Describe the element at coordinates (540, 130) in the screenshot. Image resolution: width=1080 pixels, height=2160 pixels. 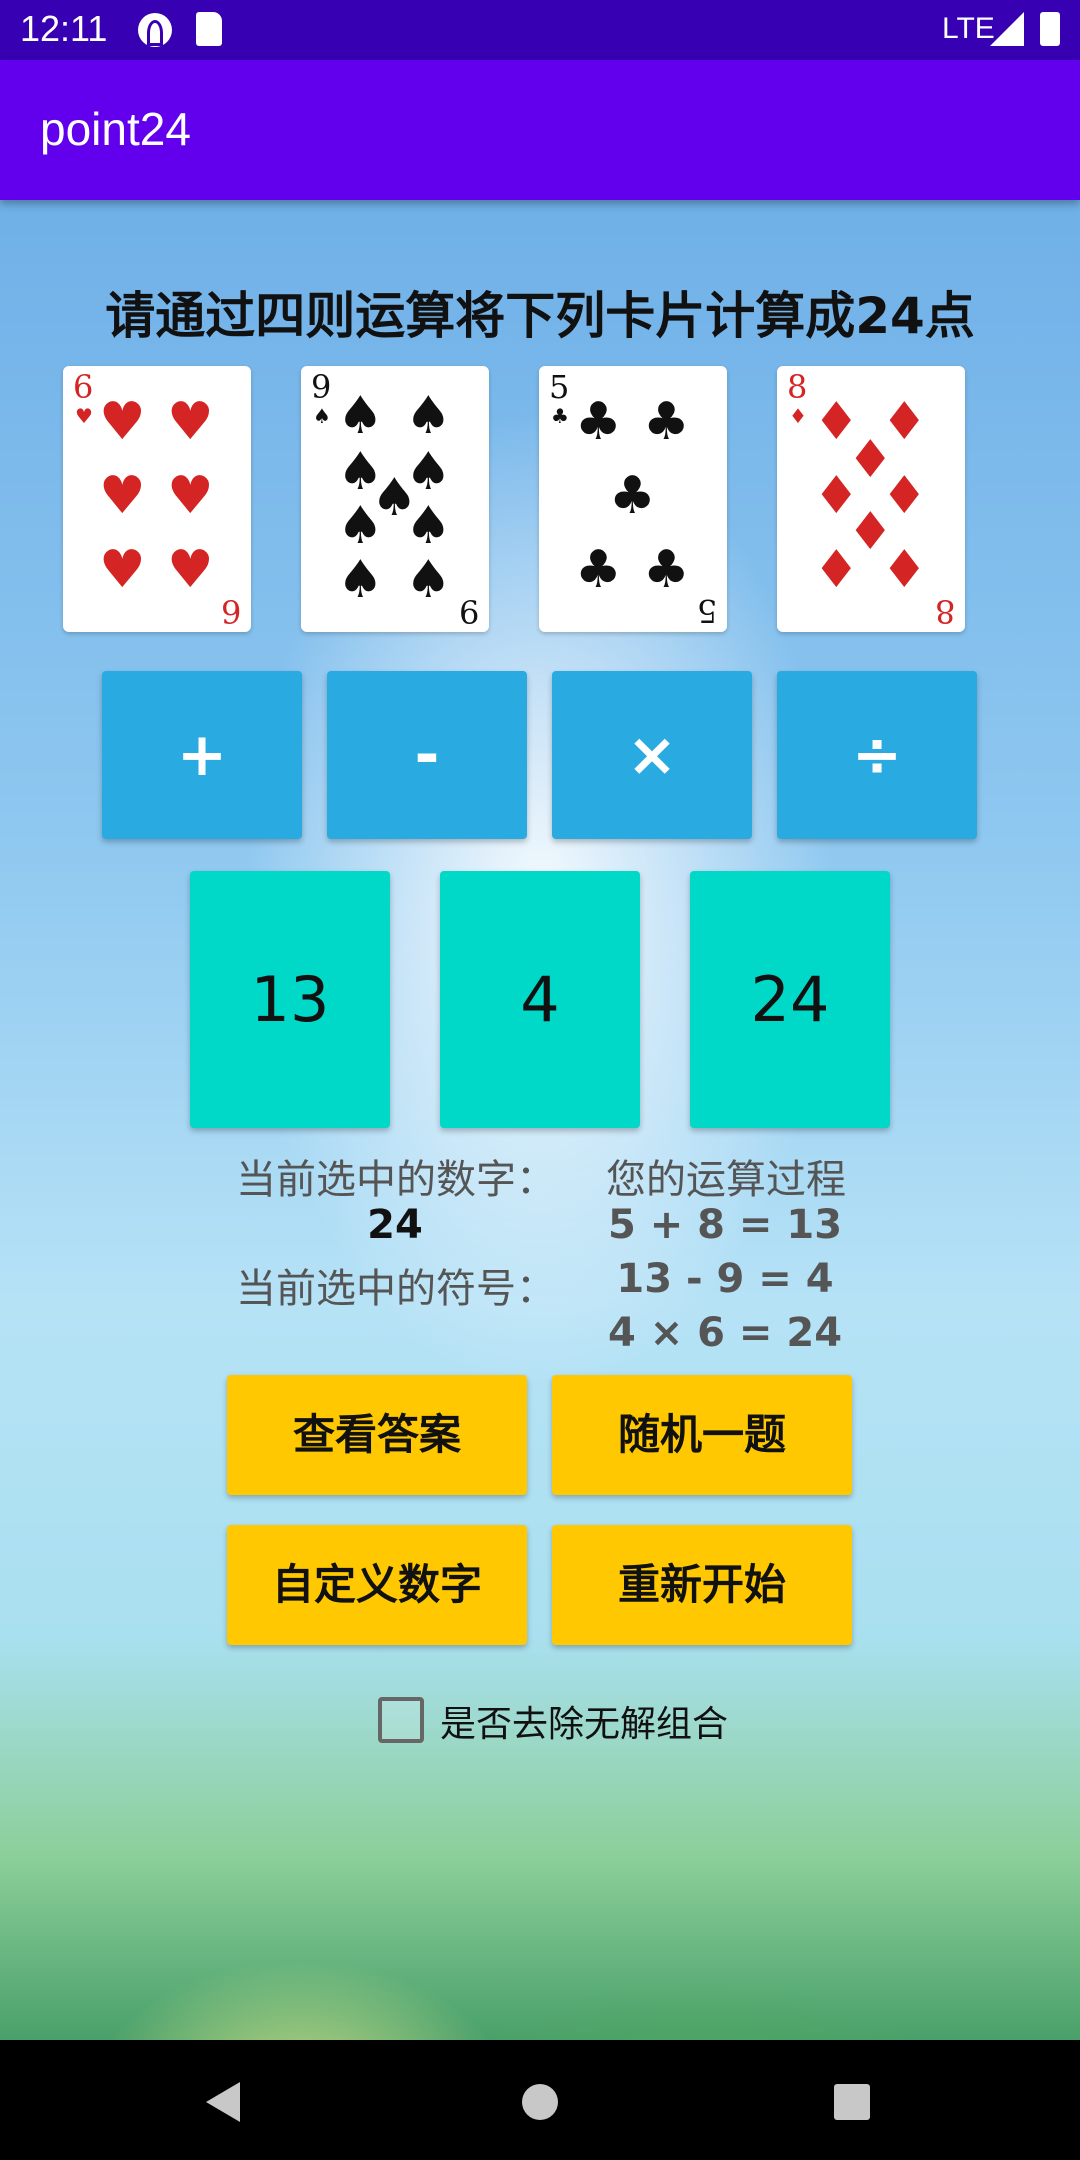
I see `app-bar: point24` at that location.